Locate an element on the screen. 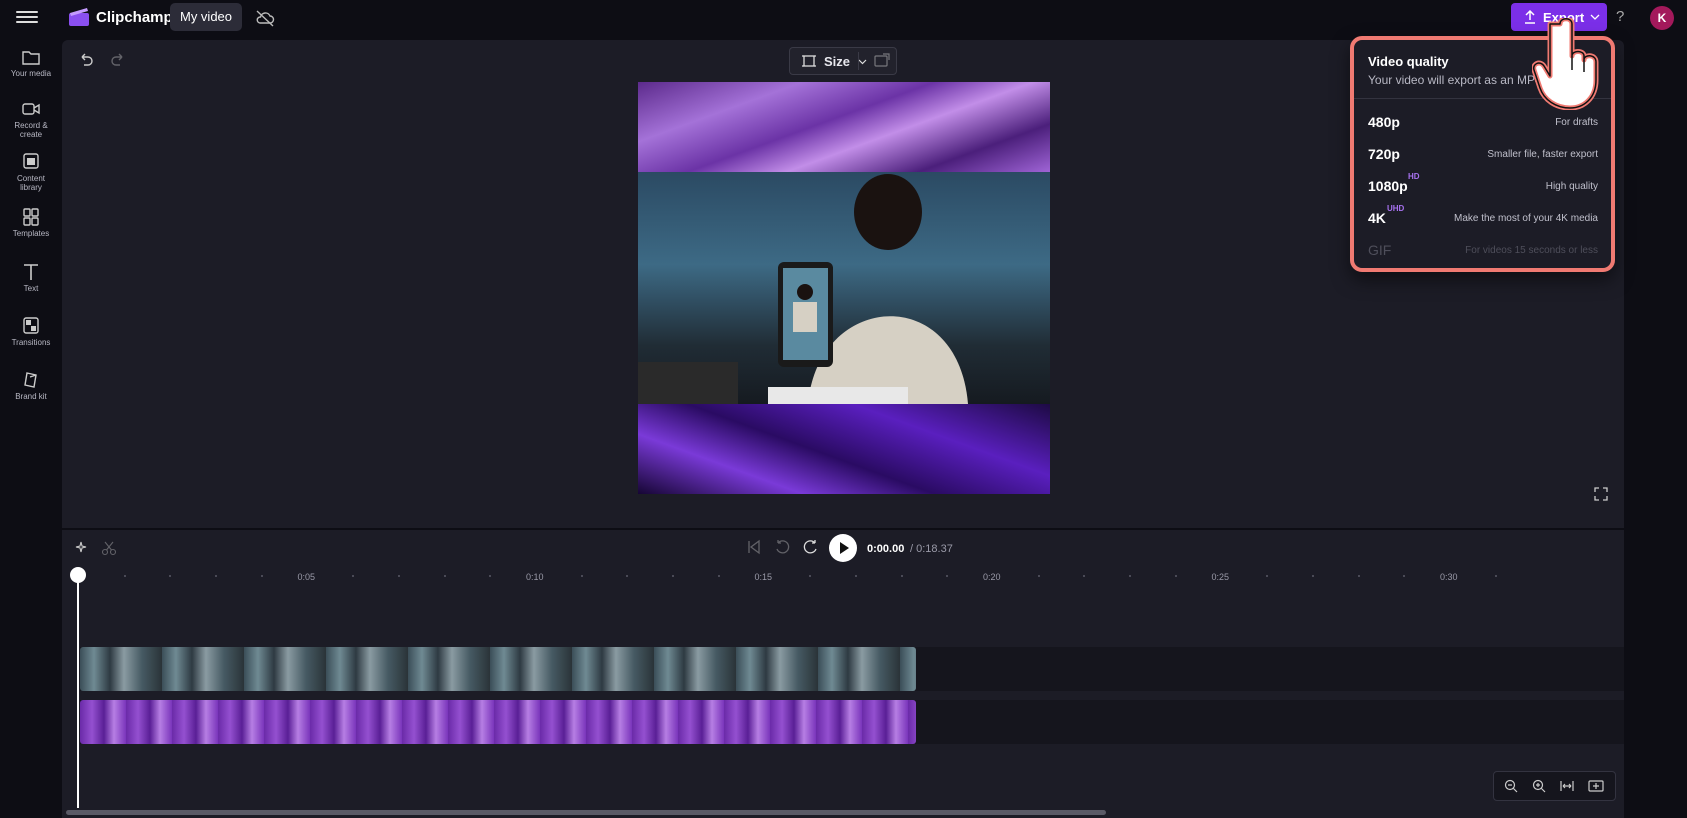  export-option-480p: 480p For drafts is located at coordinates (1483, 124).